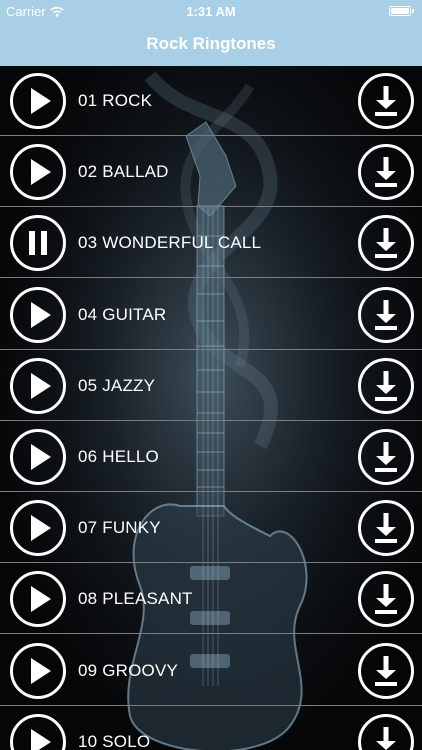 The height and width of the screenshot is (750, 422). Describe the element at coordinates (211, 386) in the screenshot. I see `ringtone-row: 05 JAZZY` at that location.